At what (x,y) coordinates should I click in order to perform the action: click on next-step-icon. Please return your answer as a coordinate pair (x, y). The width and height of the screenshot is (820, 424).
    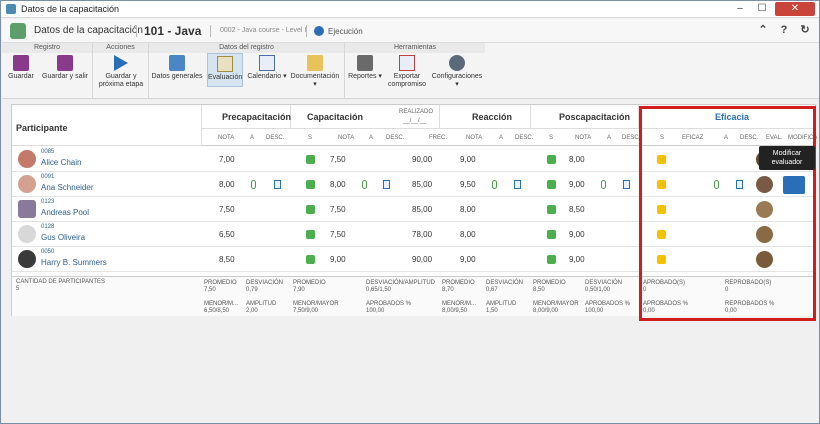
    Looking at the image, I should click on (121, 63).